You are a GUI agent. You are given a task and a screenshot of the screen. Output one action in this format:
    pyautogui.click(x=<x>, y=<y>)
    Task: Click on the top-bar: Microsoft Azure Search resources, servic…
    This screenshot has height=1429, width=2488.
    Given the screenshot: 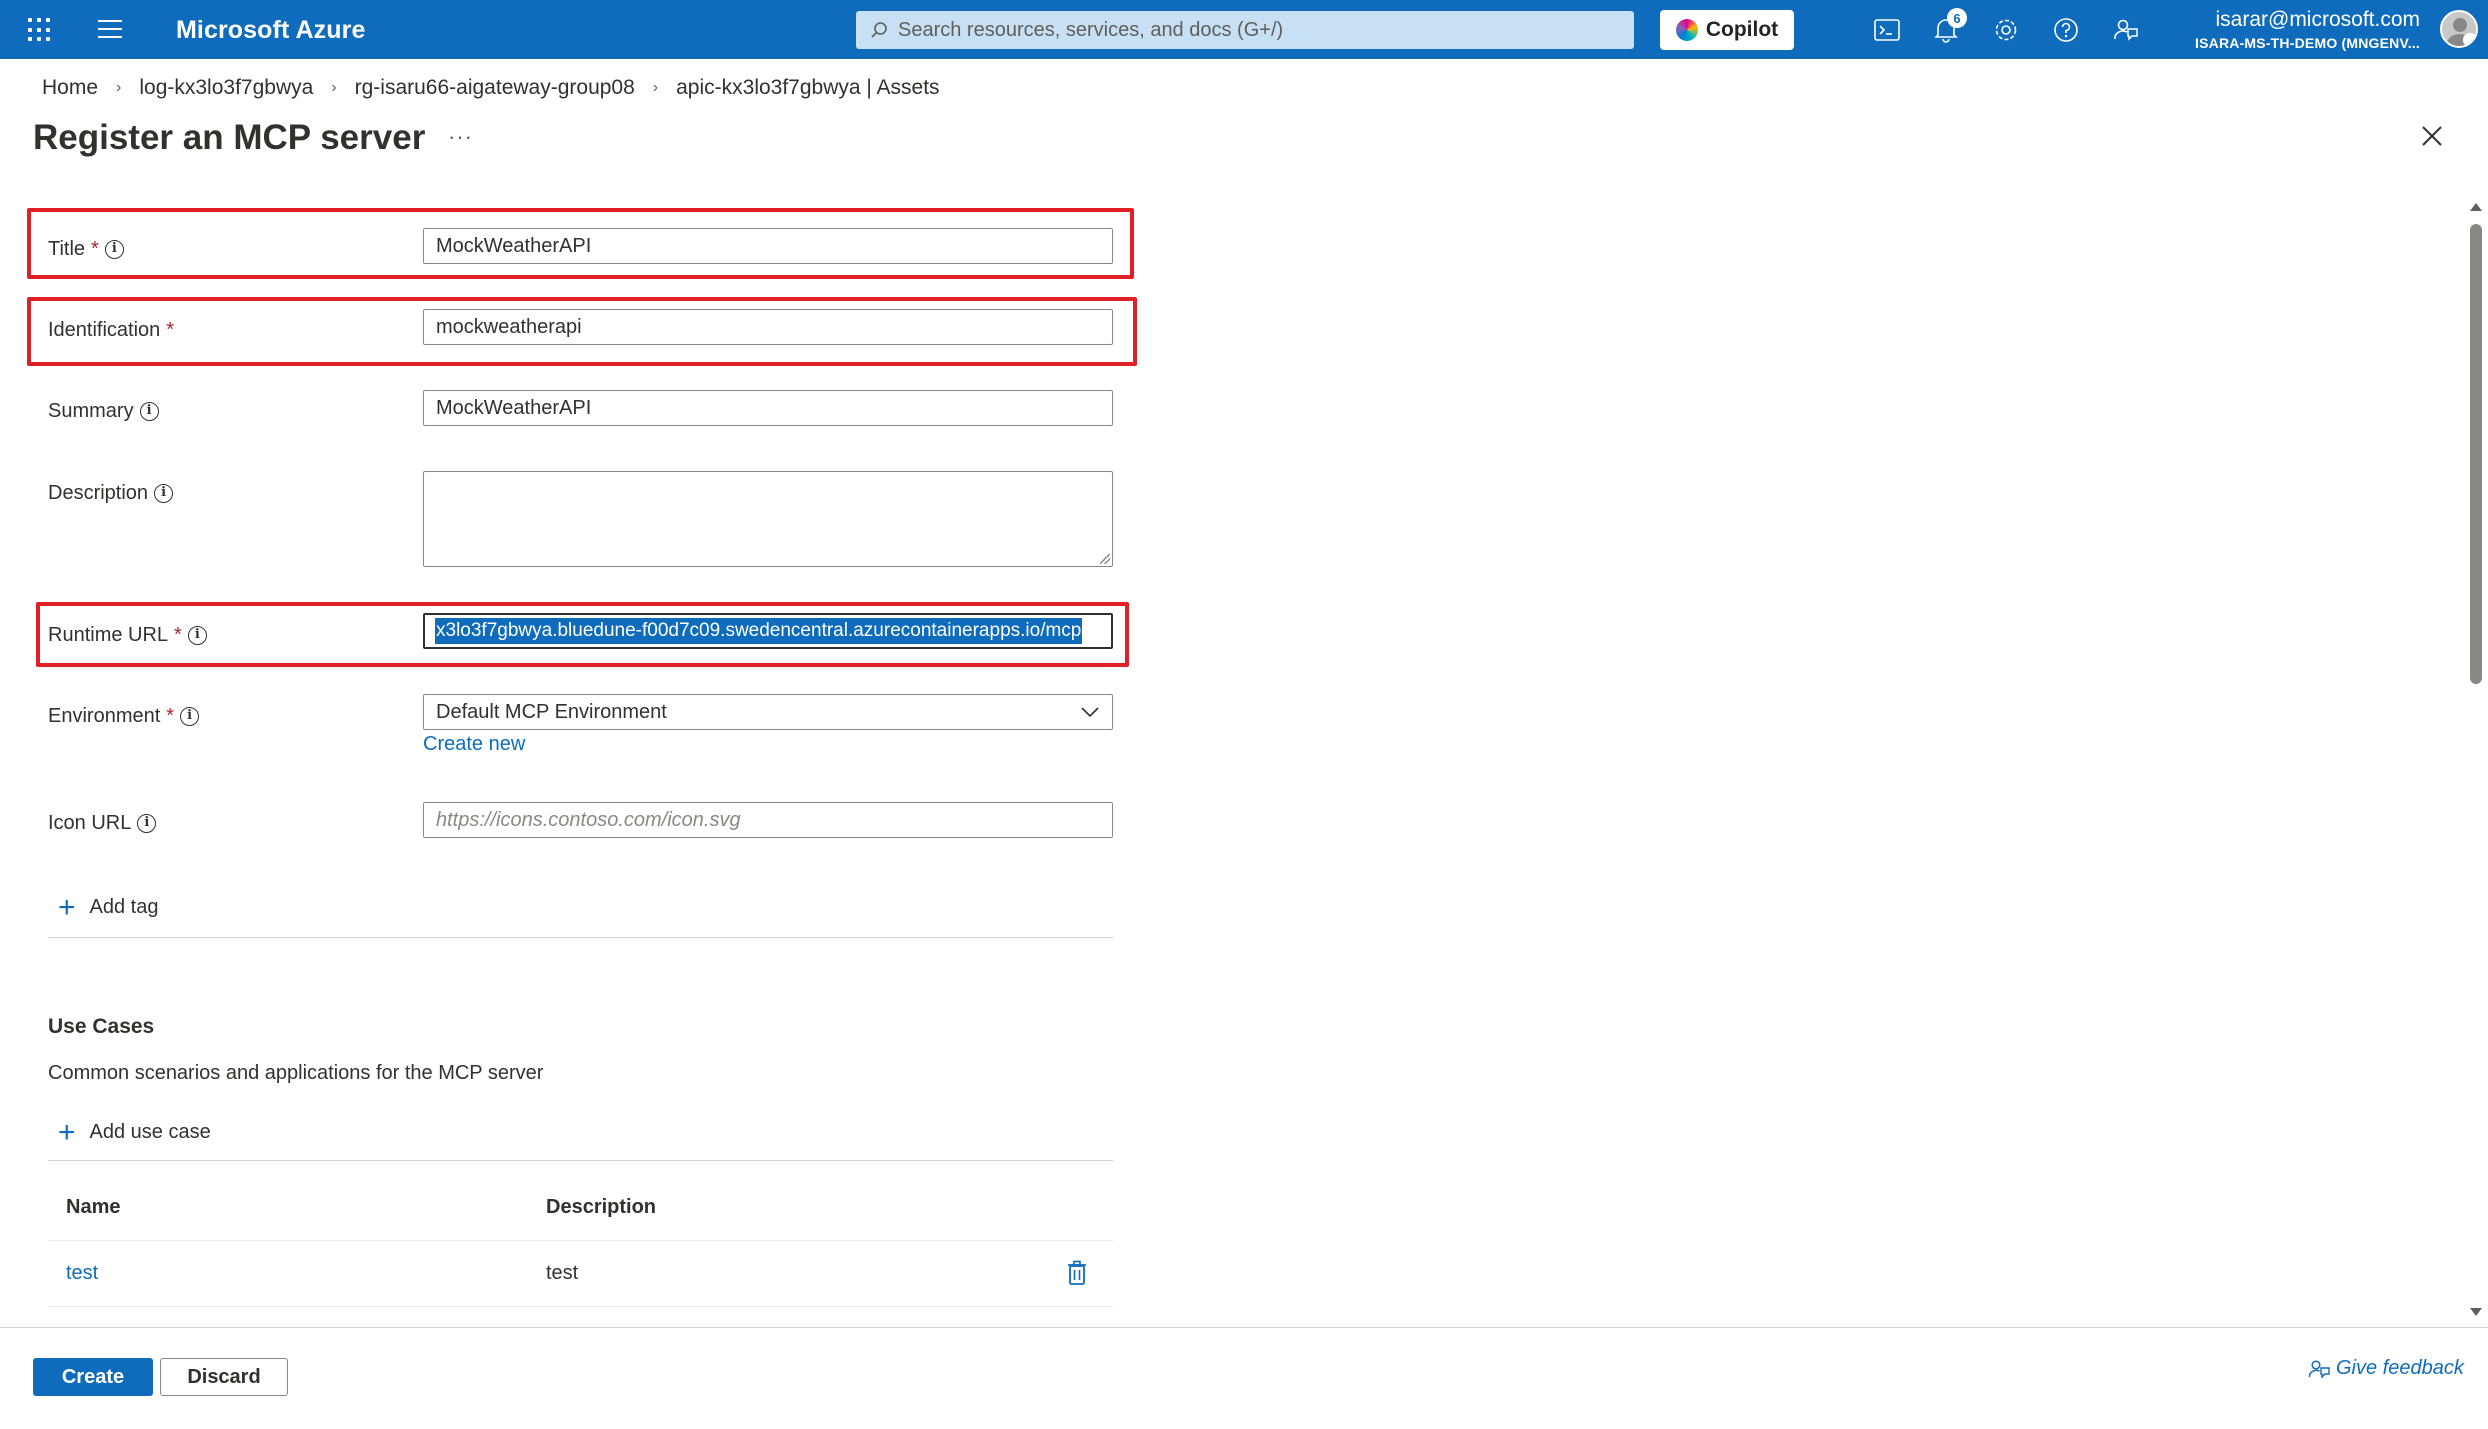 What is the action you would take?
    pyautogui.click(x=1244, y=29)
    